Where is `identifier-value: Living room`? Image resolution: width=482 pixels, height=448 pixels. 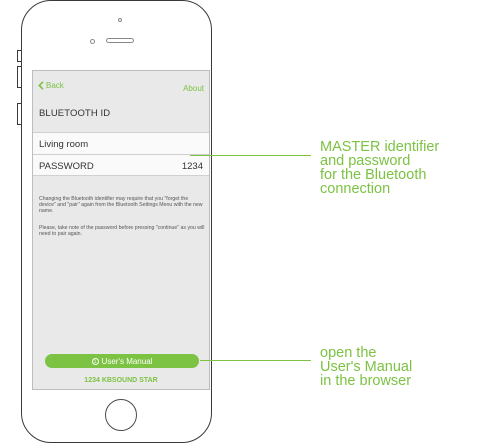
identifier-value: Living room is located at coordinates (64, 144).